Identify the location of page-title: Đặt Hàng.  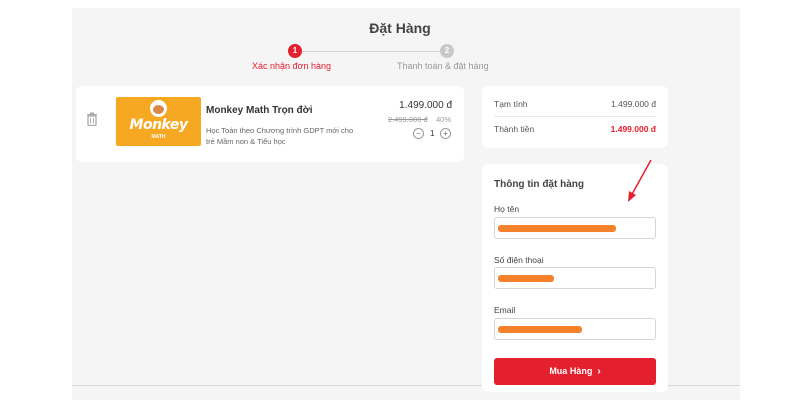
(400, 28).